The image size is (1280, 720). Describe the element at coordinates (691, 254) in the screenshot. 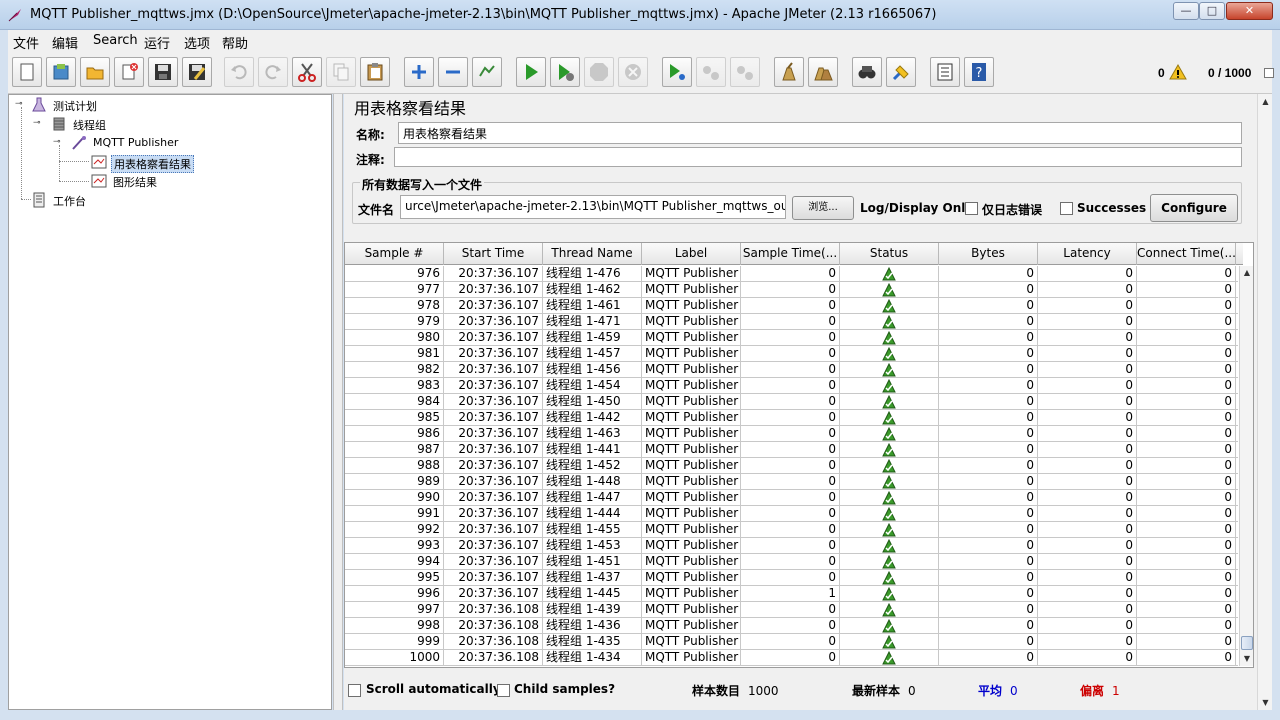

I see `column-header-label: Label` at that location.